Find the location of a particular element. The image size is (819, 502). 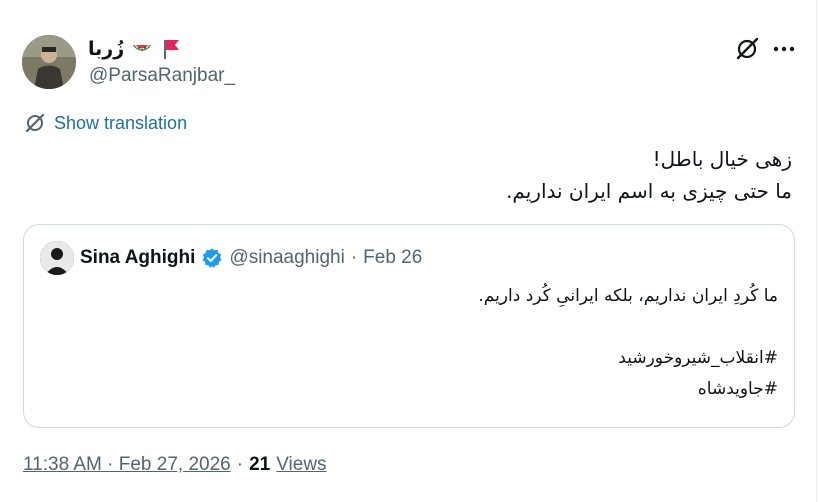

quote-header: Sina Aghighi @sinaaghighi · Feb 26 is located at coordinates (251, 258).